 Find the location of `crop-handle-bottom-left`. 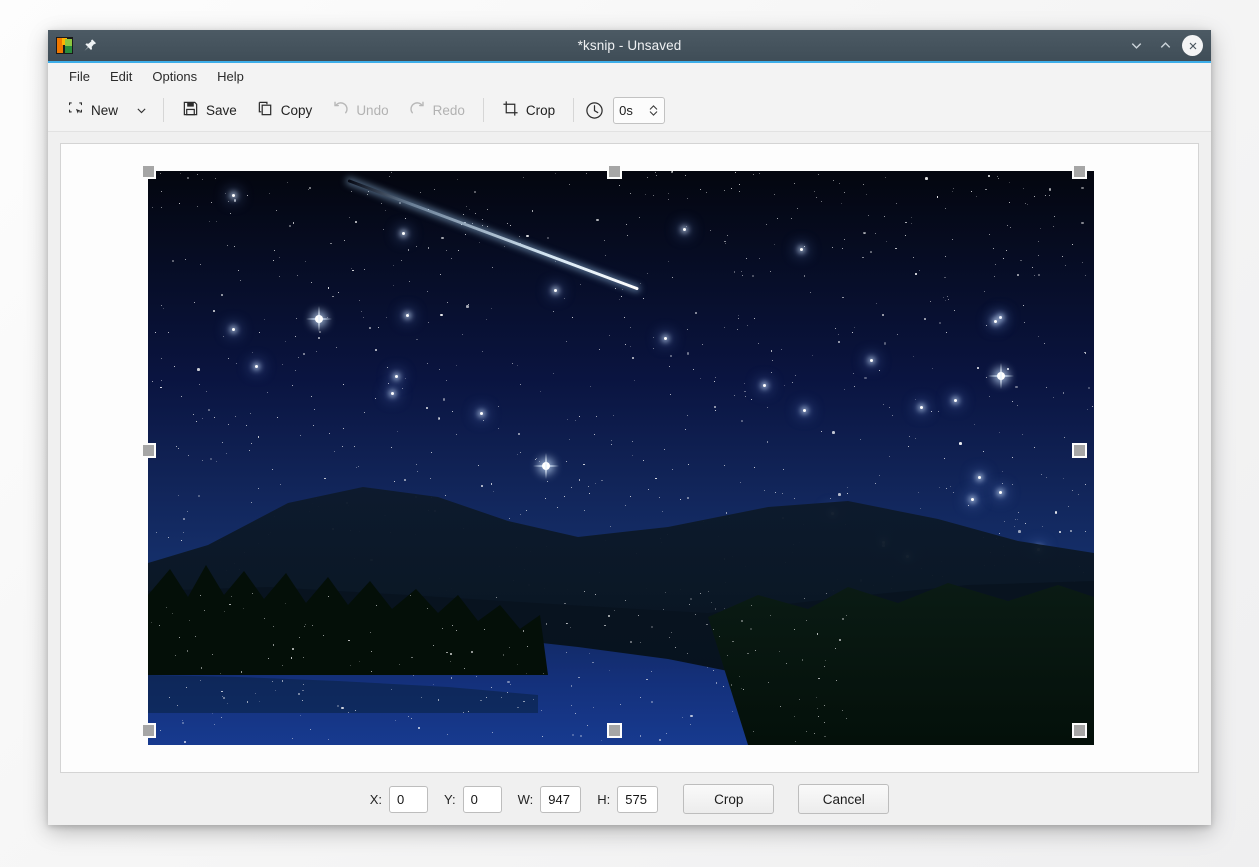

crop-handle-bottom-left is located at coordinates (148, 730).